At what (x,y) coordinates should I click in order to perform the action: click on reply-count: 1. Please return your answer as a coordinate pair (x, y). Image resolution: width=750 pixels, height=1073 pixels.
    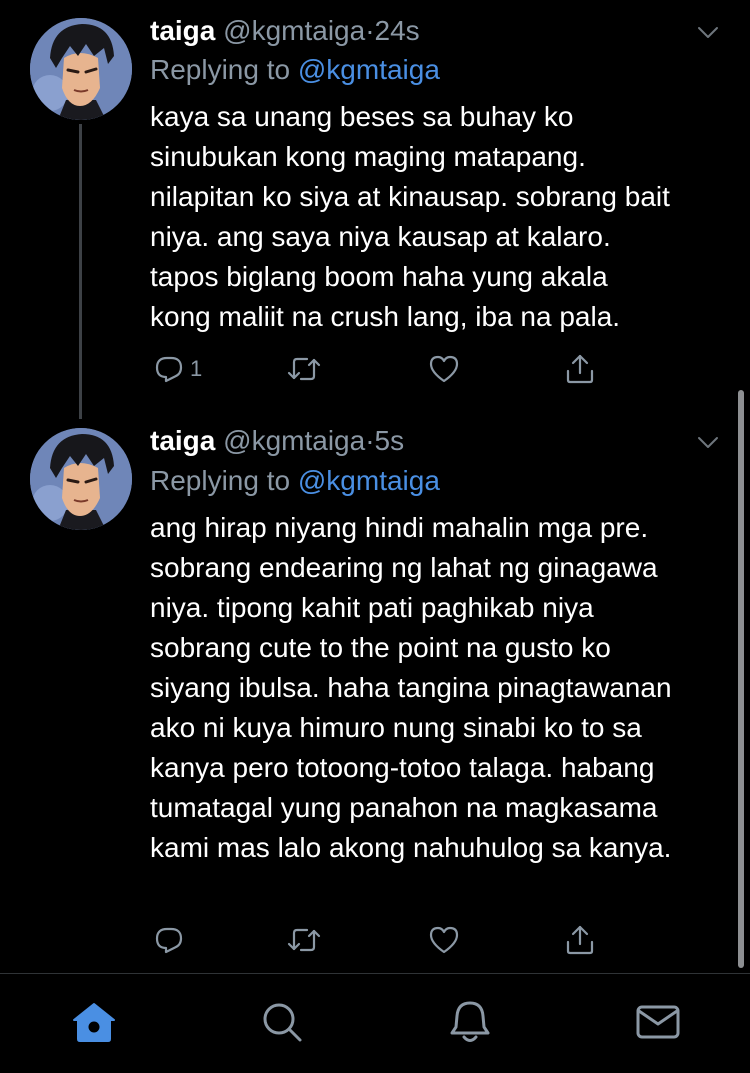
    Looking at the image, I should click on (196, 368).